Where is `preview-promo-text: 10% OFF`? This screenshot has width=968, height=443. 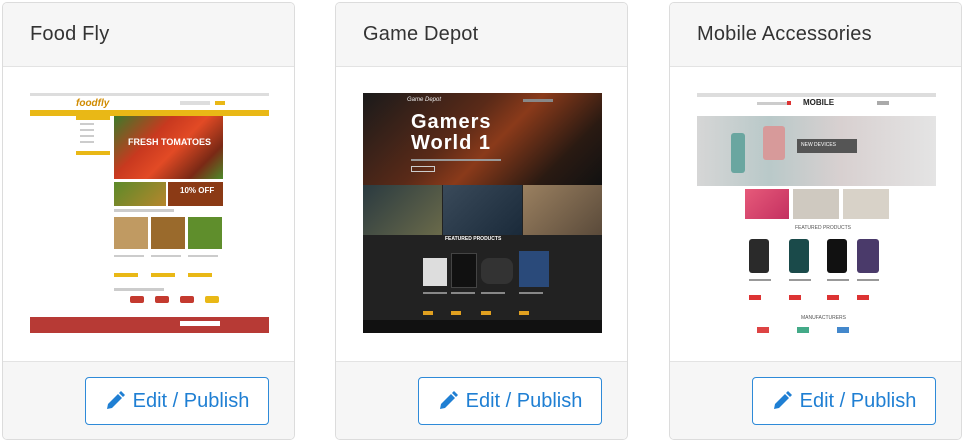 preview-promo-text: 10% OFF is located at coordinates (197, 190).